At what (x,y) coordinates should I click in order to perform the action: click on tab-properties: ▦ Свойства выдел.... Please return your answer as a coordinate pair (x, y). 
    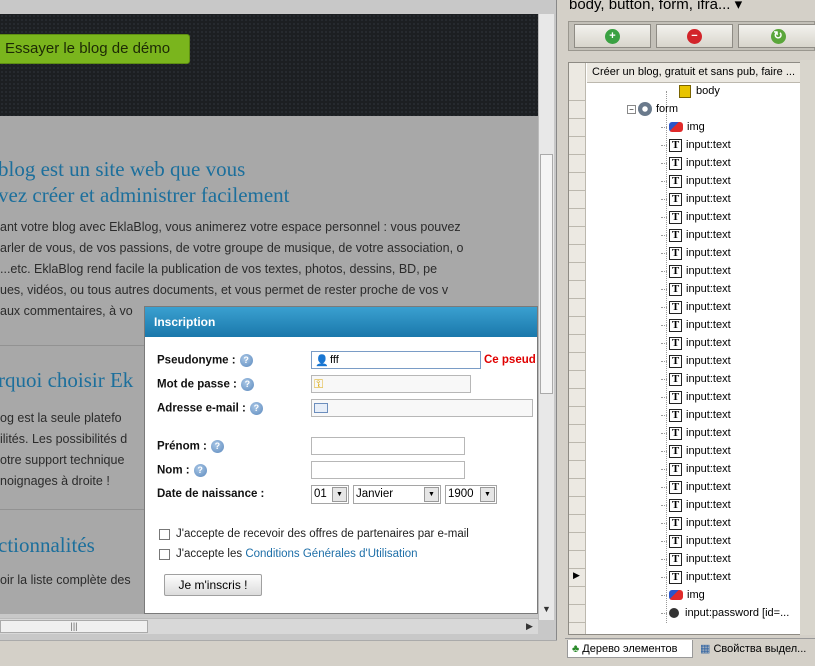
    Looking at the image, I should click on (755, 649).